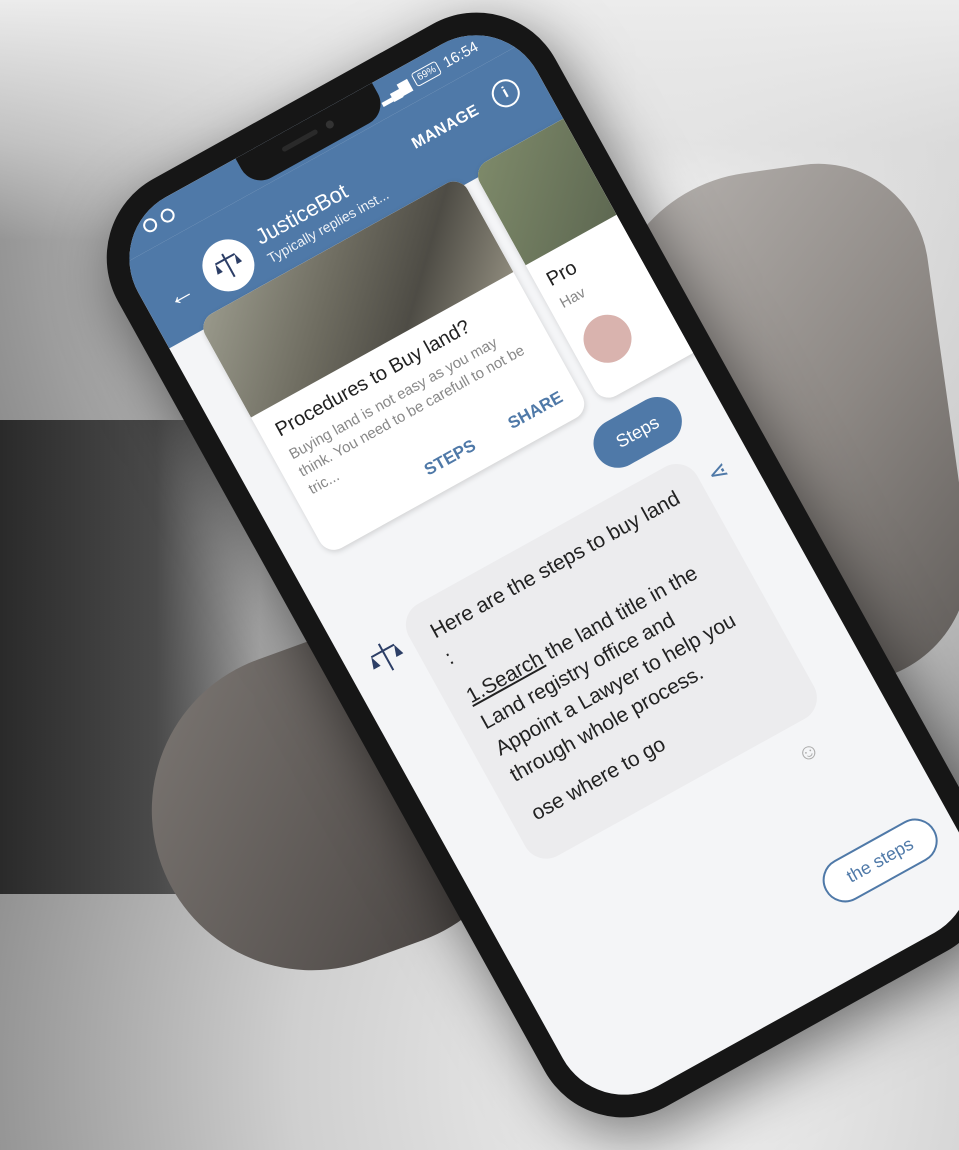 The image size is (959, 1150). Describe the element at coordinates (300, 140) in the screenshot. I see `speaker` at that location.